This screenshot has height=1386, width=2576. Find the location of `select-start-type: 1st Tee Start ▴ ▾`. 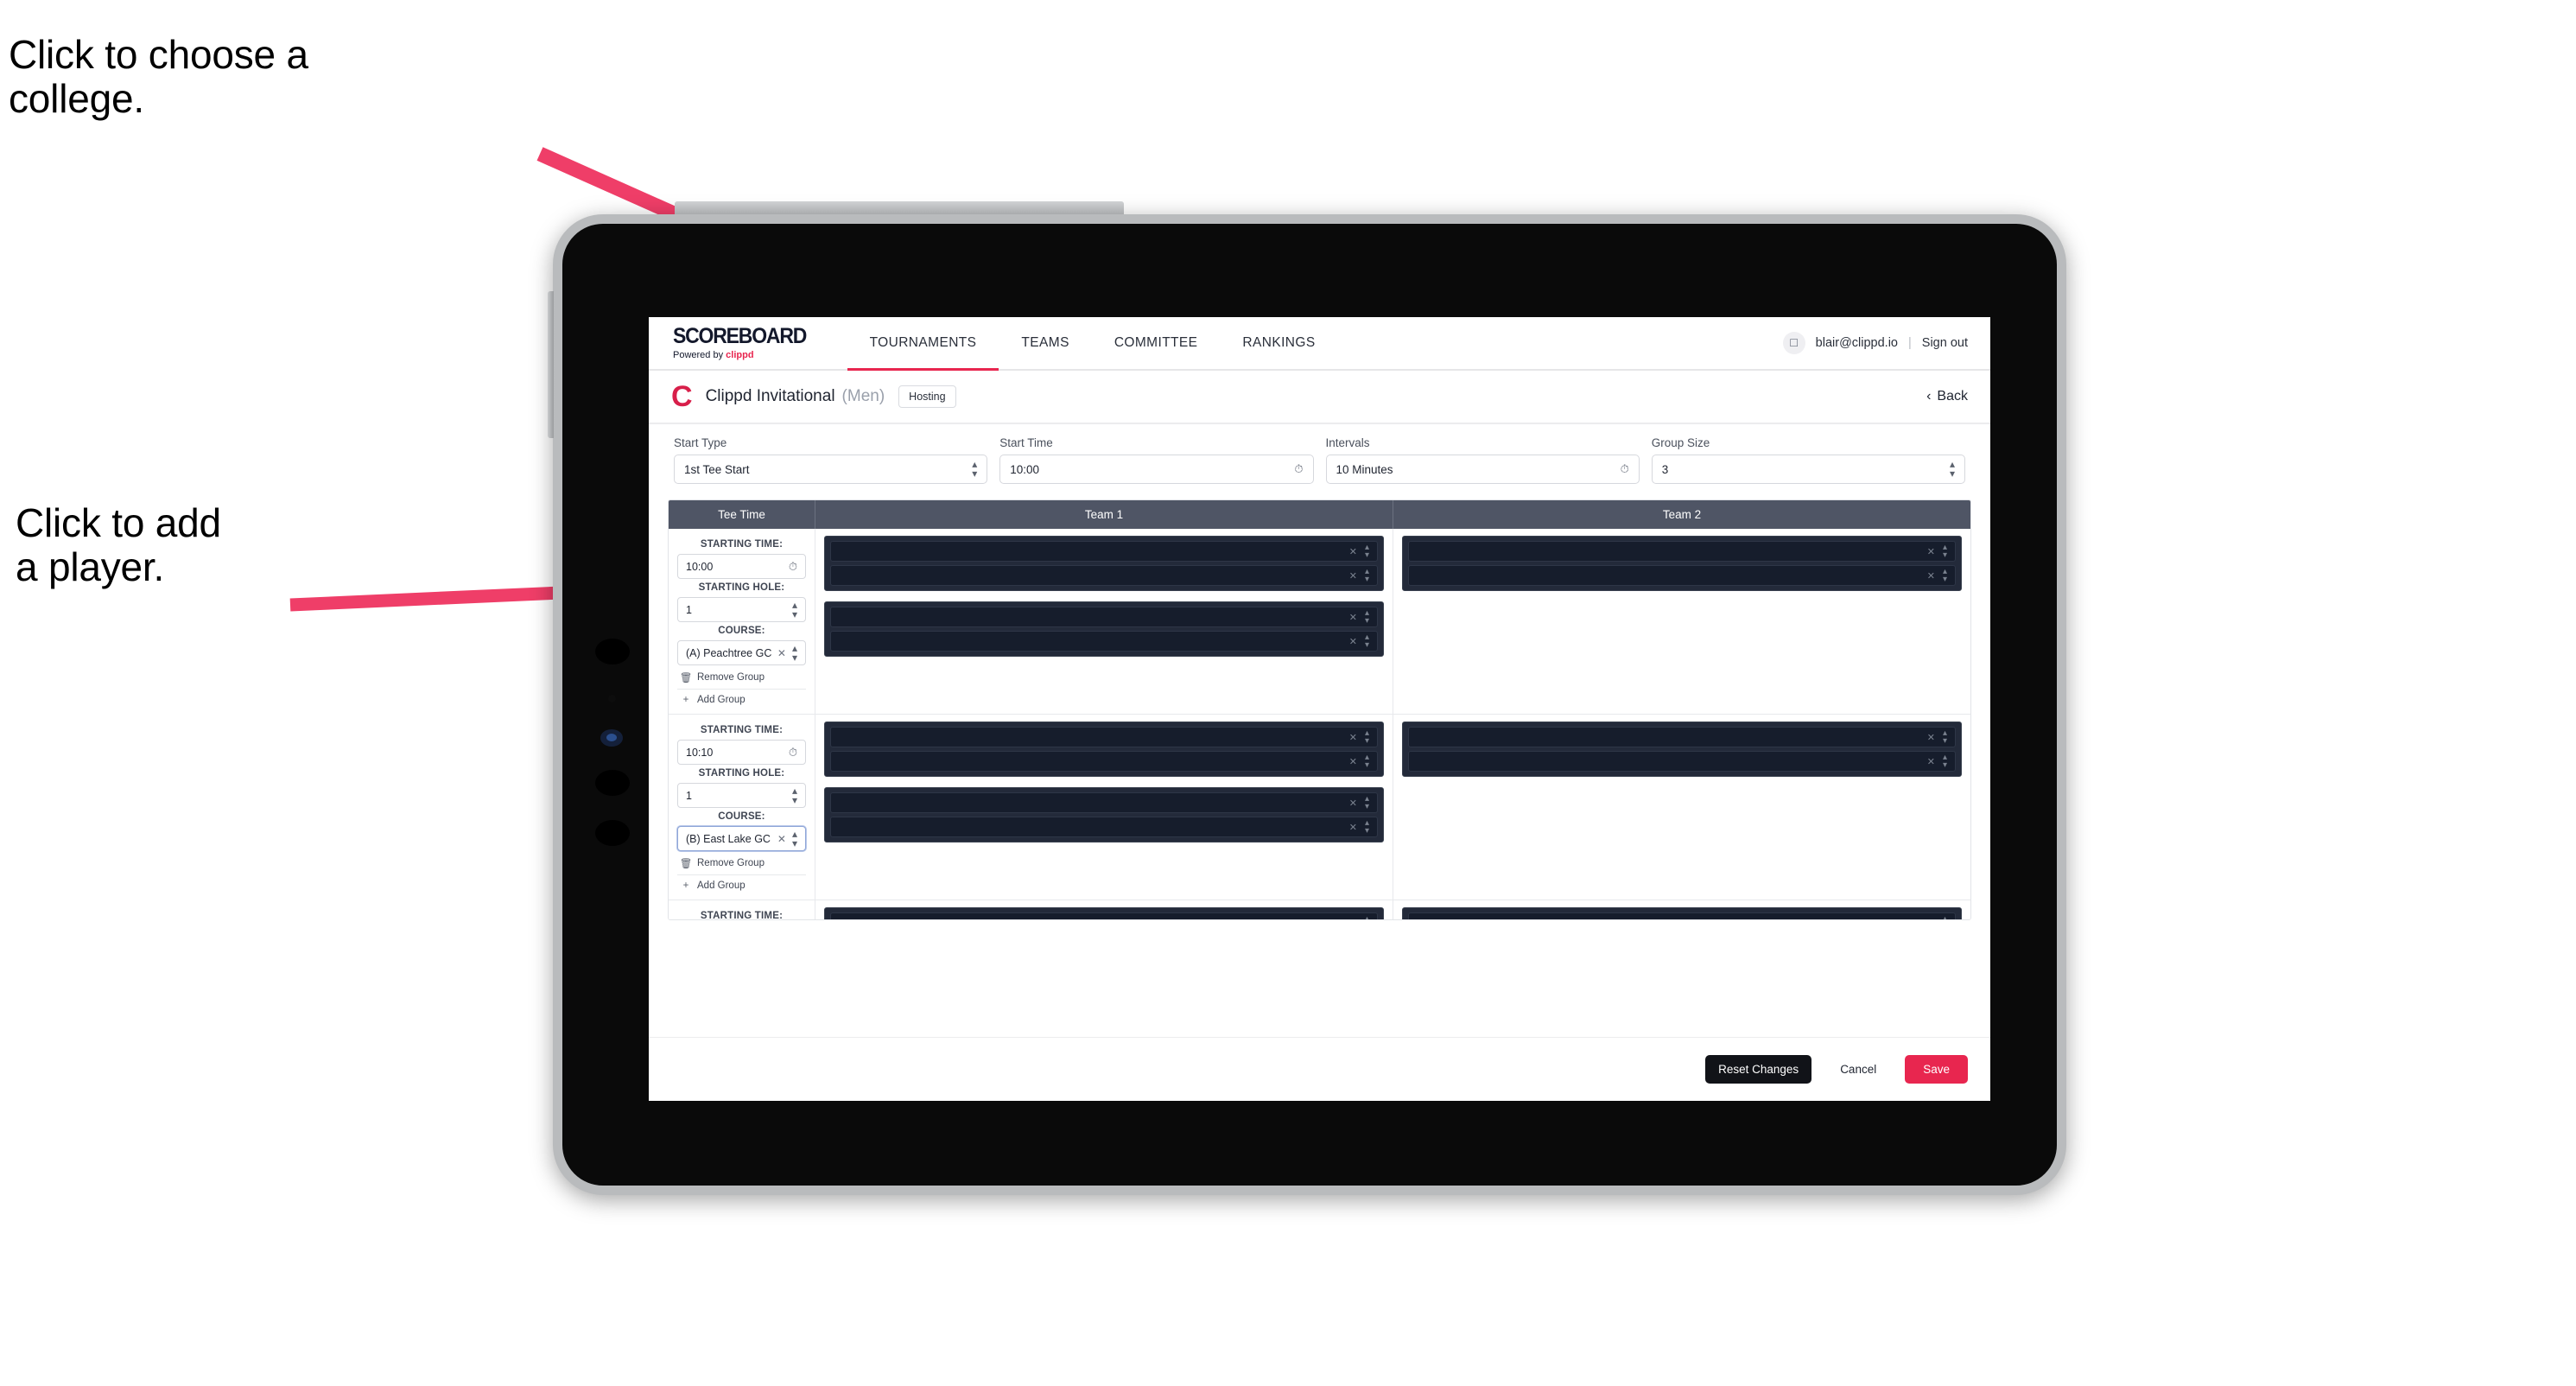

select-start-type: 1st Tee Start ▴ ▾ is located at coordinates (831, 469).